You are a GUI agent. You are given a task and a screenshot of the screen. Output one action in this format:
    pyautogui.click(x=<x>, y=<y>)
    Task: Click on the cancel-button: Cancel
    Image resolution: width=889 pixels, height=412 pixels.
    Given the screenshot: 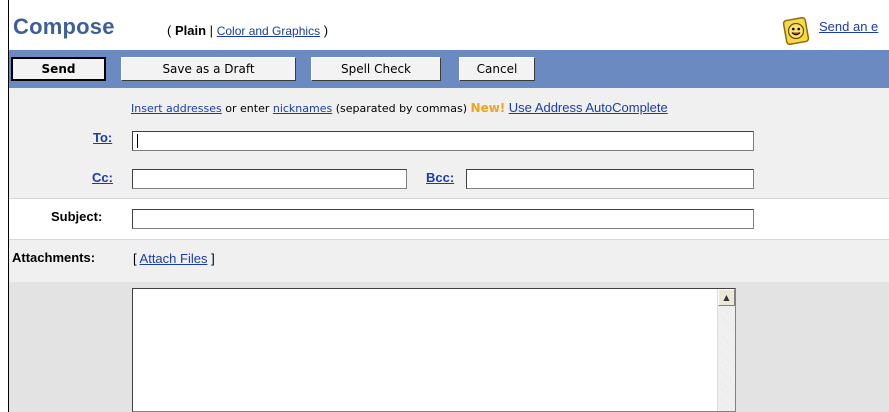 What is the action you would take?
    pyautogui.click(x=497, y=69)
    